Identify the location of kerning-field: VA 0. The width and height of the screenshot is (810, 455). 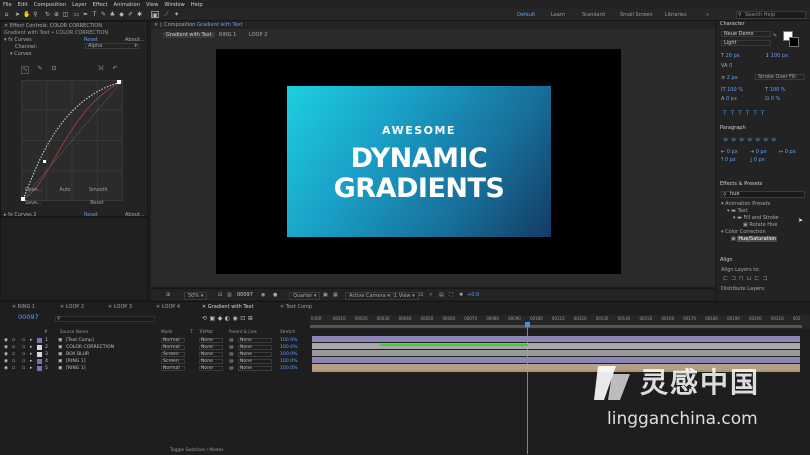
(726, 66).